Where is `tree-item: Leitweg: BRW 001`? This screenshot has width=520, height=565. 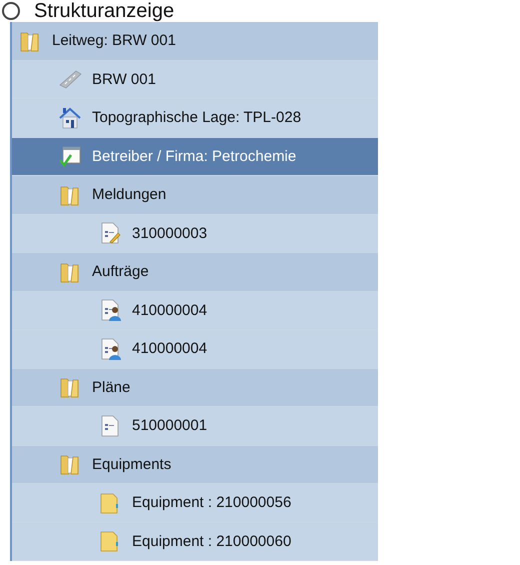
tree-item: Leitweg: BRW 001 is located at coordinates (195, 41).